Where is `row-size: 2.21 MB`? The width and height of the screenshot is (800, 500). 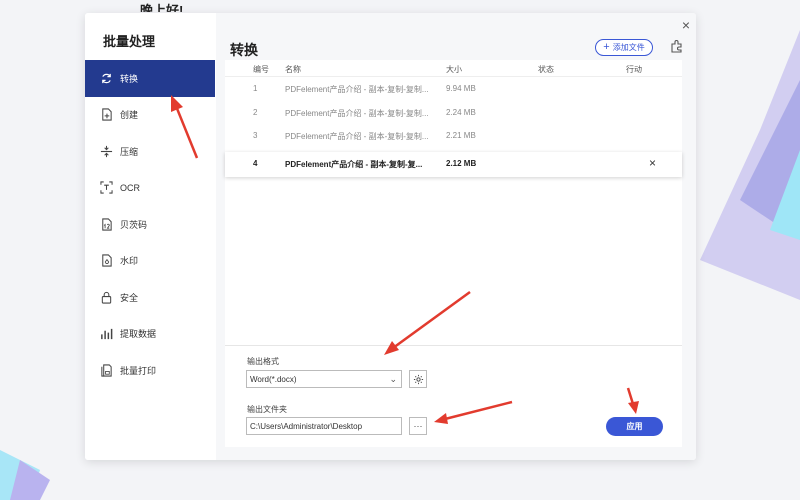
row-size: 2.21 MB is located at coordinates (461, 135).